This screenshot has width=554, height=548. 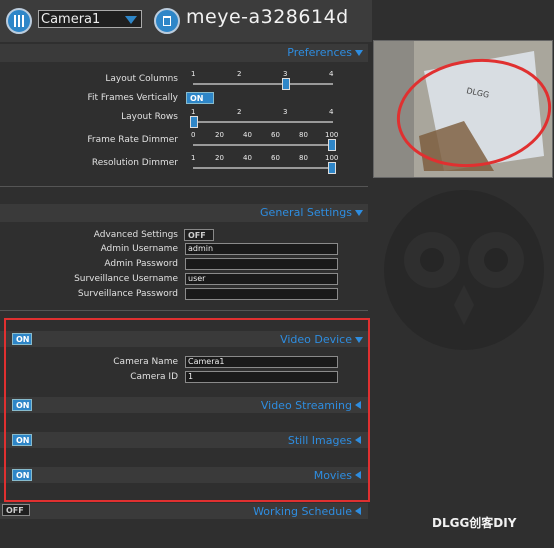 I want to click on admin-password-field, so click(x=261, y=264).